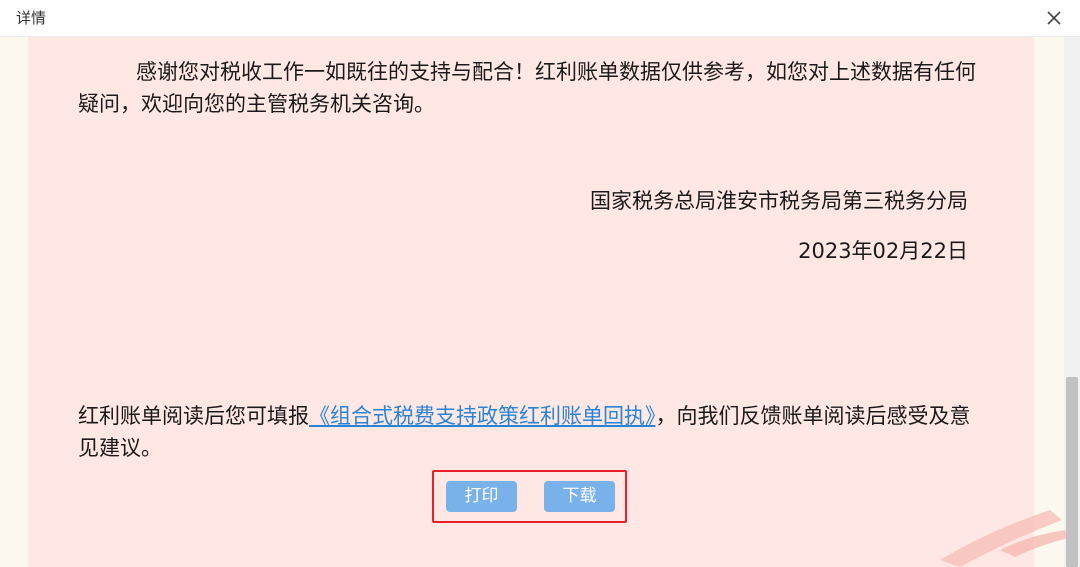  Describe the element at coordinates (883, 251) in the screenshot. I see `issue-date: 2023年02月22日` at that location.